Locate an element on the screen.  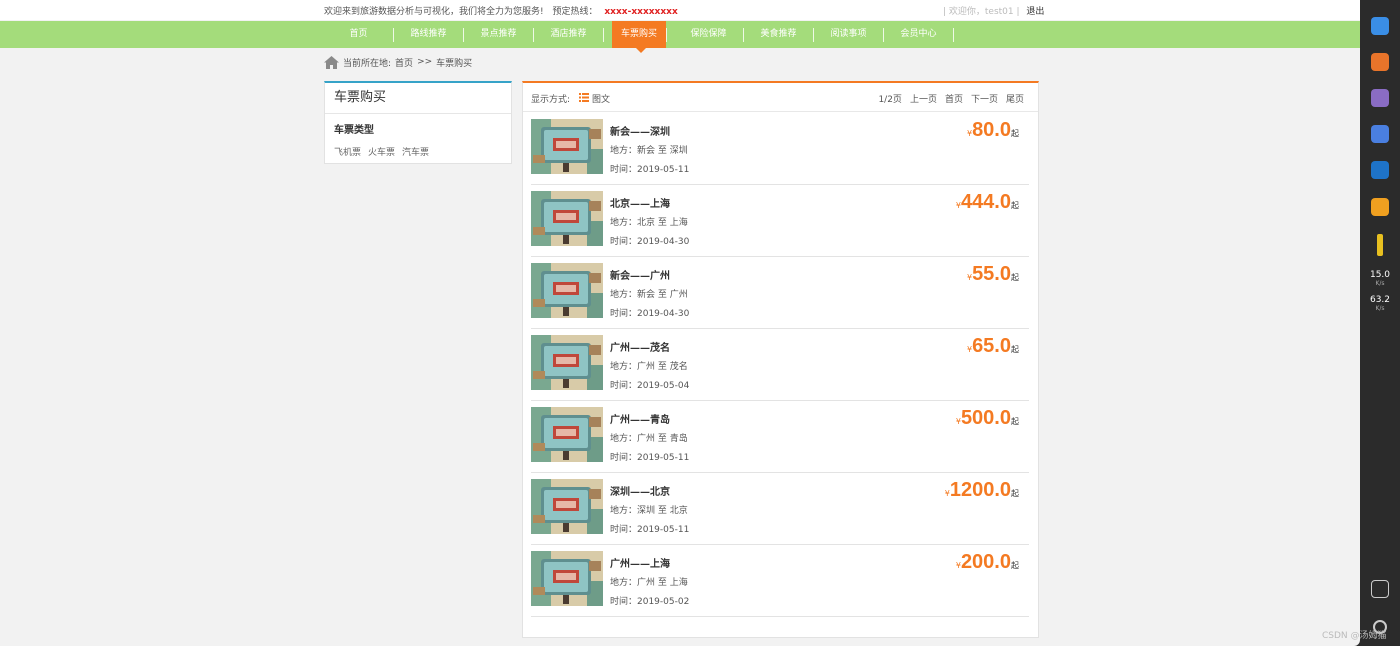
list-icon is located at coordinates (584, 98).